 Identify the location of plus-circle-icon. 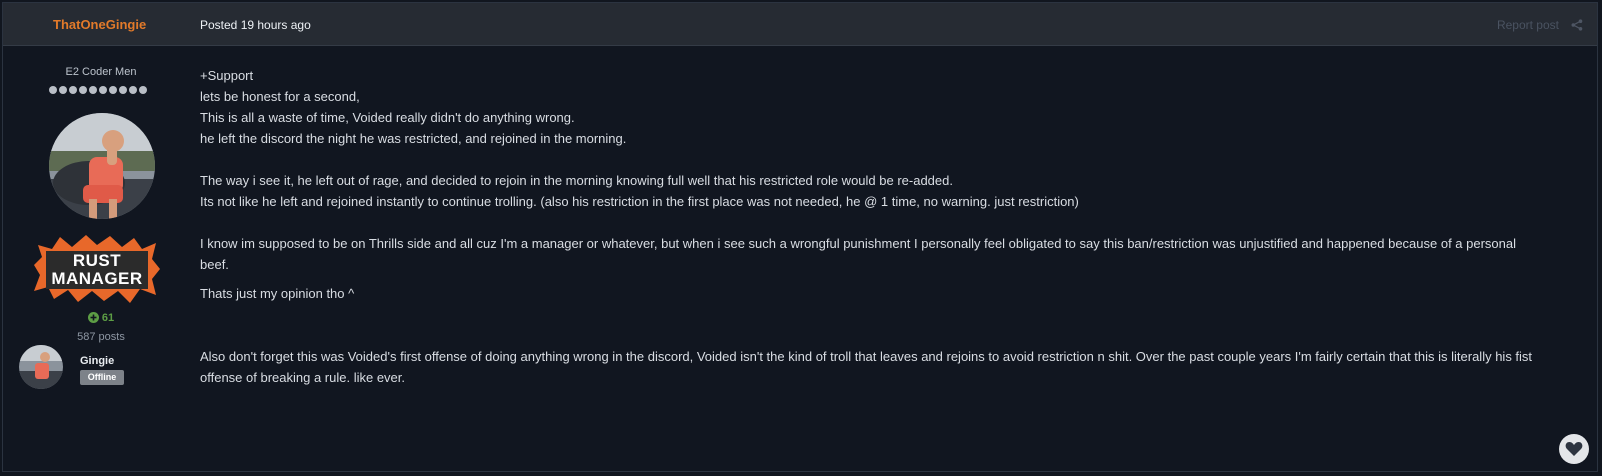
(93, 317).